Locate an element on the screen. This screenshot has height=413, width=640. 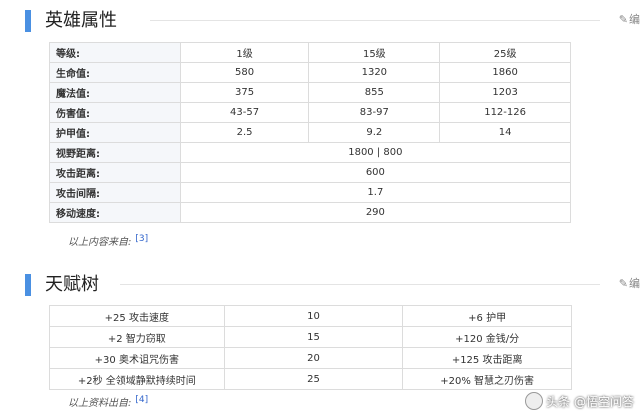
table-row: 伤害值: 43-57 83-97 112-126 is located at coordinates (310, 112).